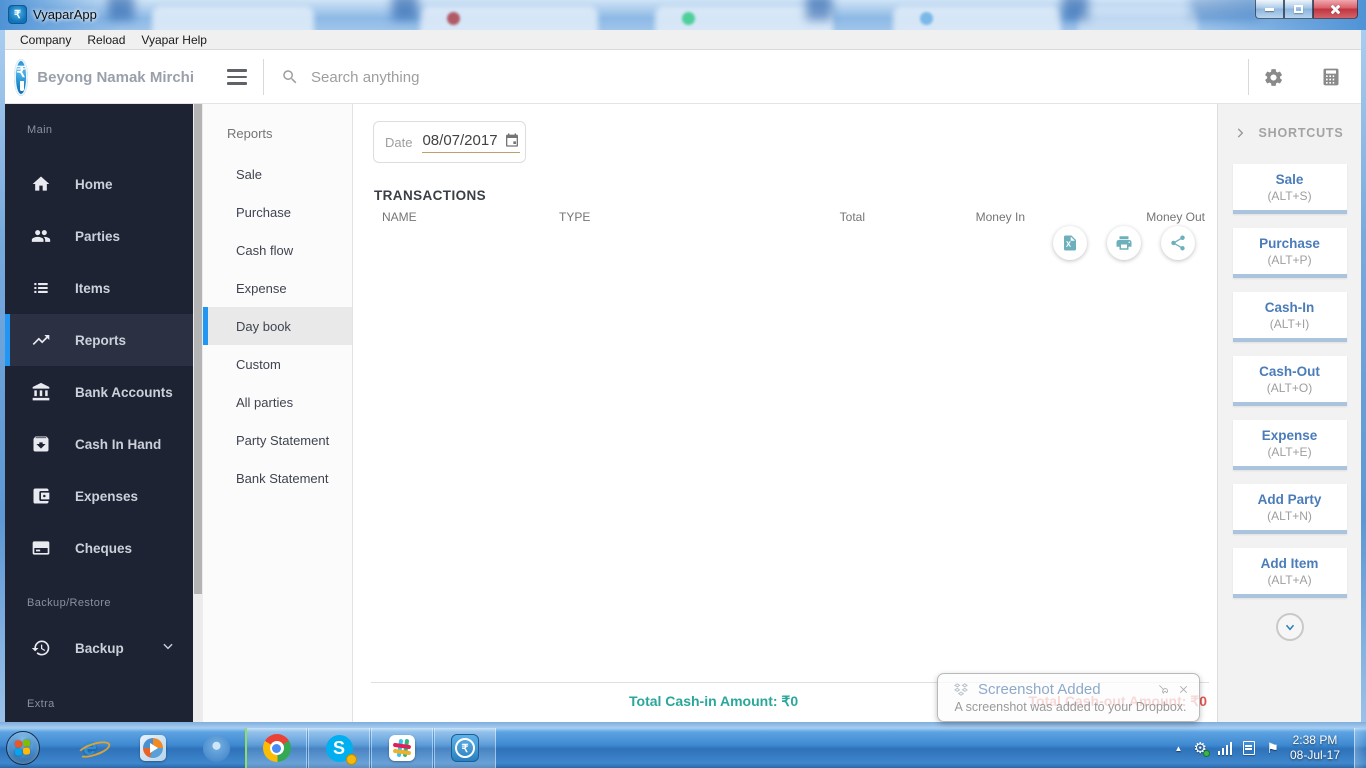  What do you see at coordinates (99, 288) in the screenshot?
I see `sidebar-item-items: Items` at bounding box center [99, 288].